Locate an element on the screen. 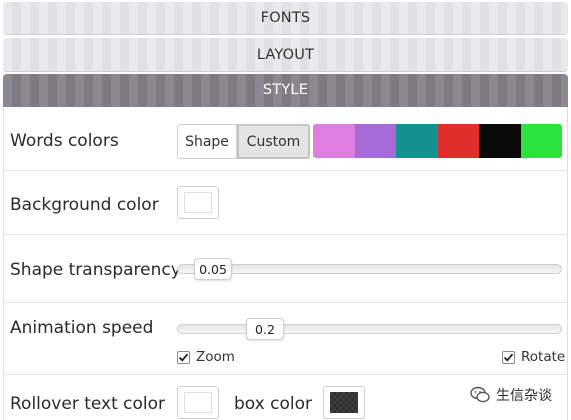 The image size is (571, 420). shape-transparency-slider is located at coordinates (369, 269).